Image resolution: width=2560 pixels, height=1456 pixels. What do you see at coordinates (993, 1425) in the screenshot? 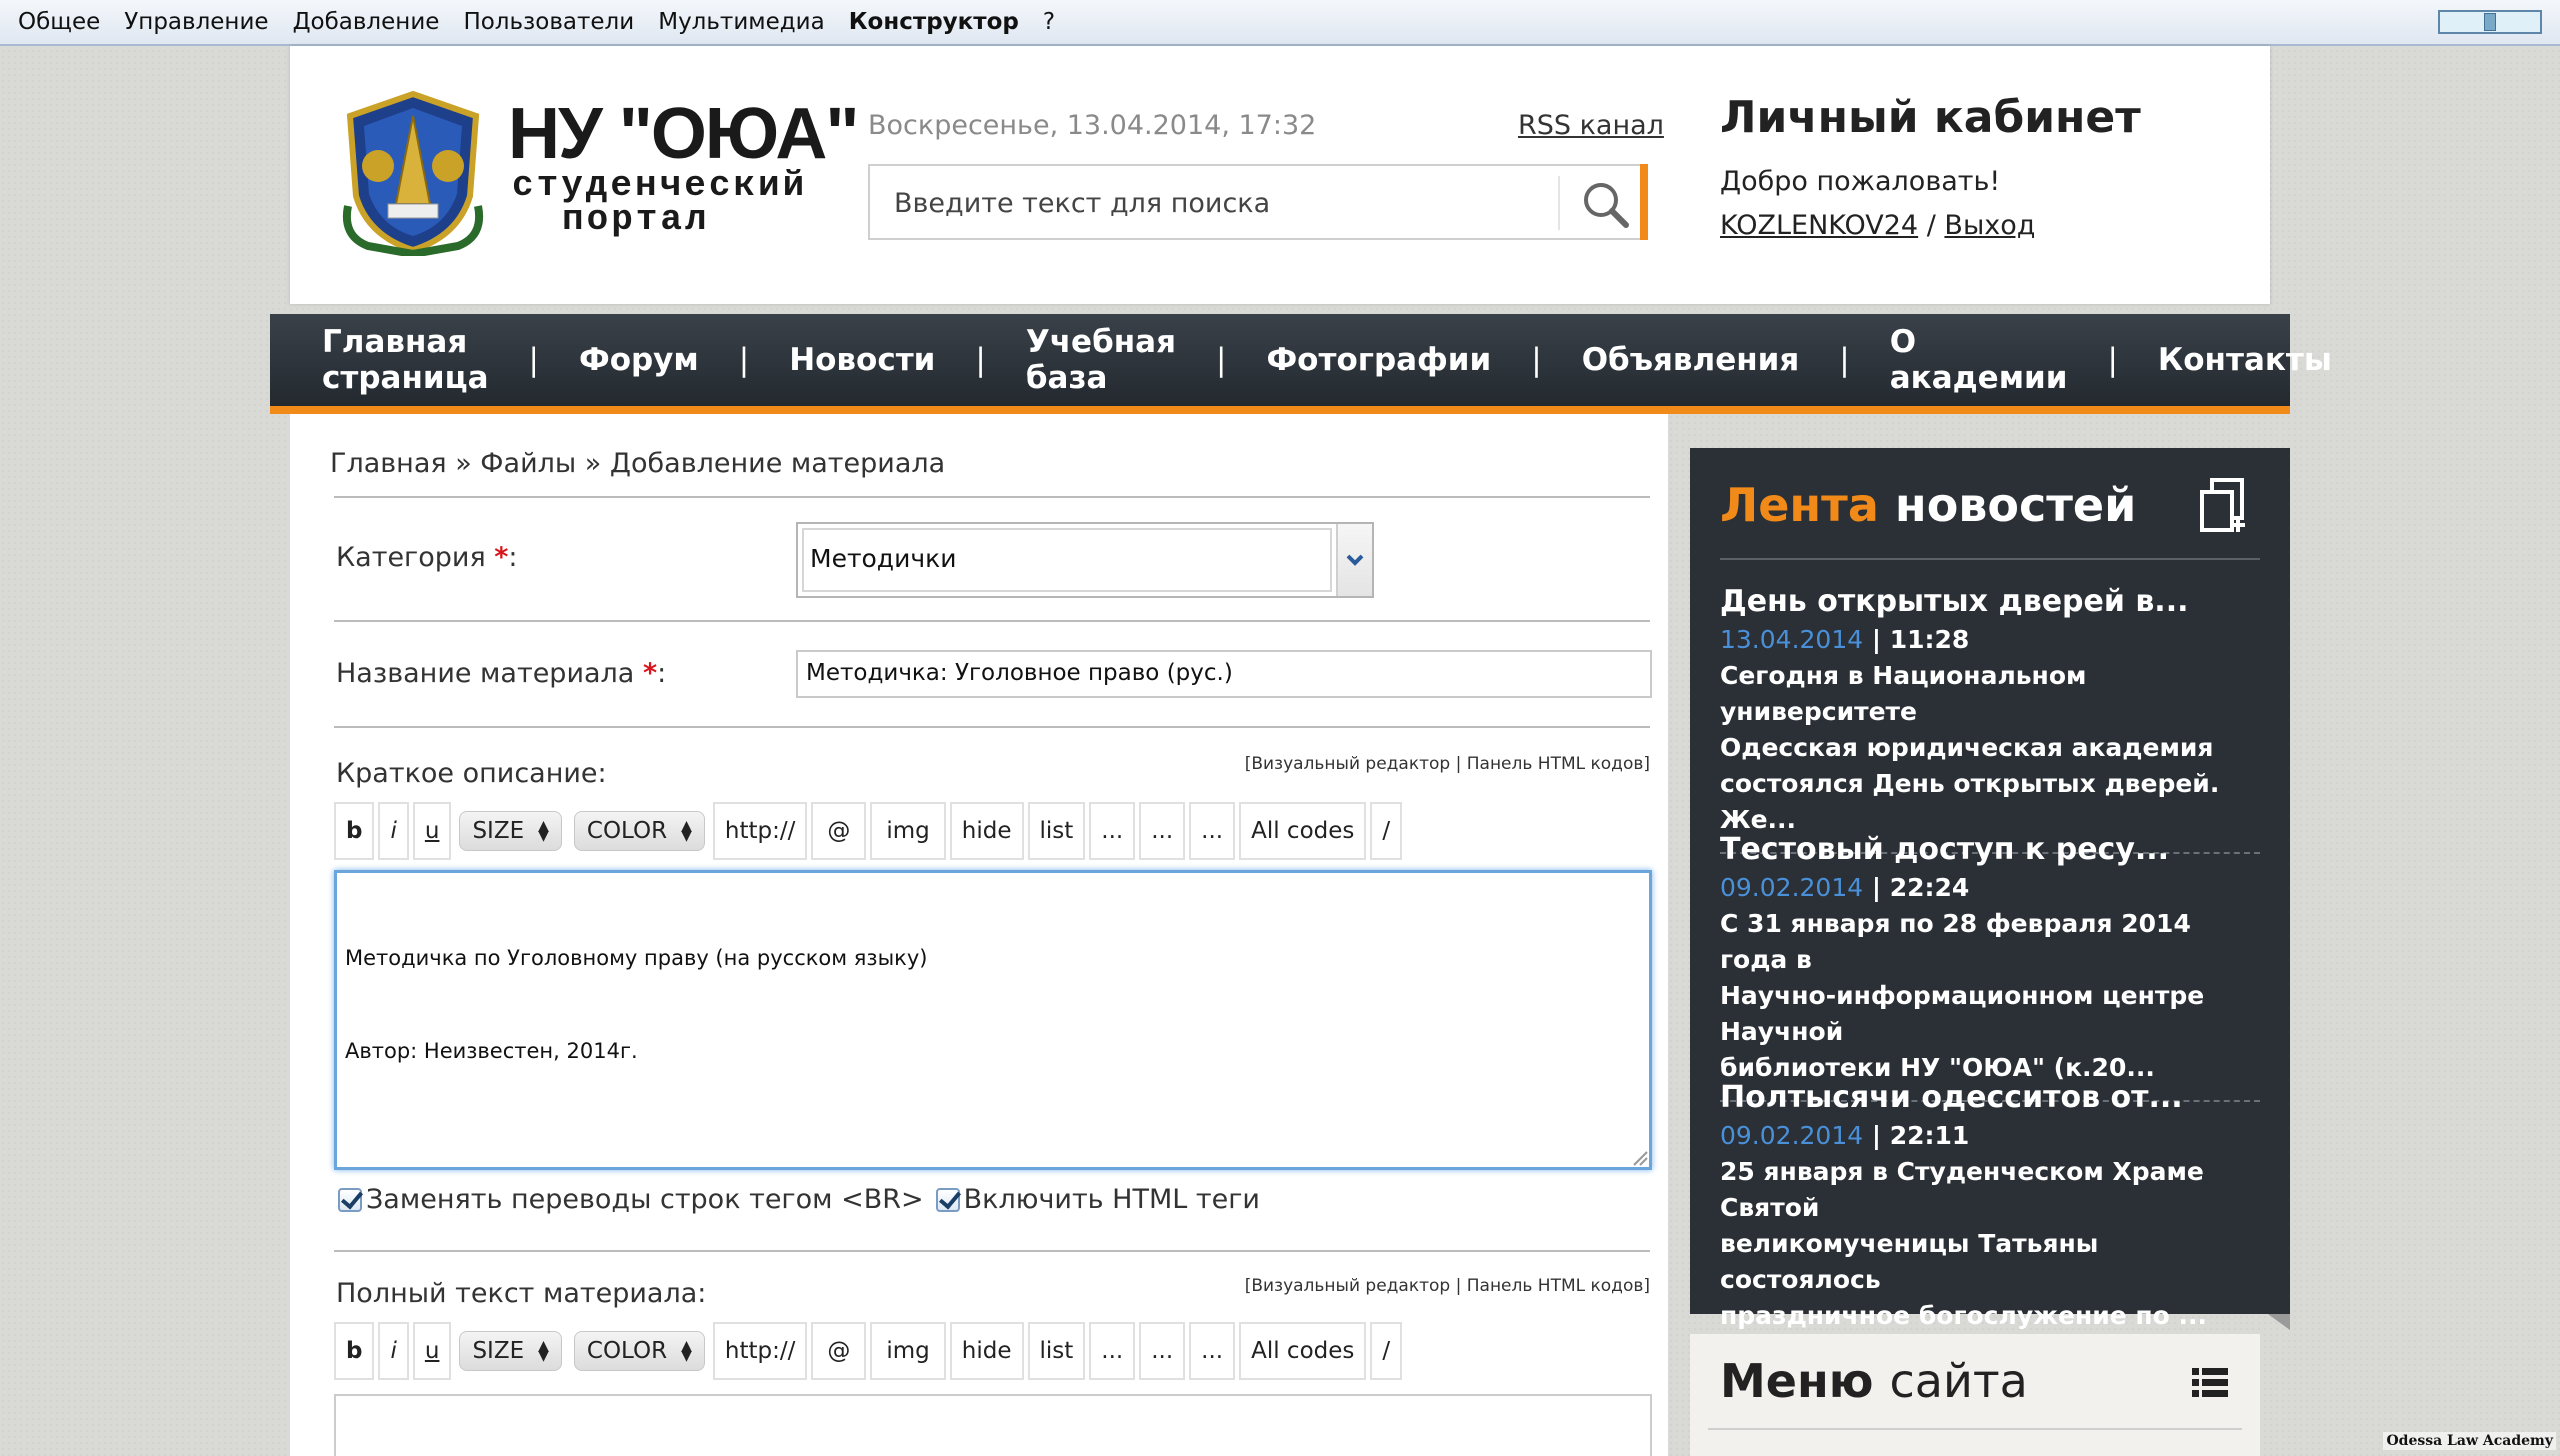
I see `full-text-textarea` at bounding box center [993, 1425].